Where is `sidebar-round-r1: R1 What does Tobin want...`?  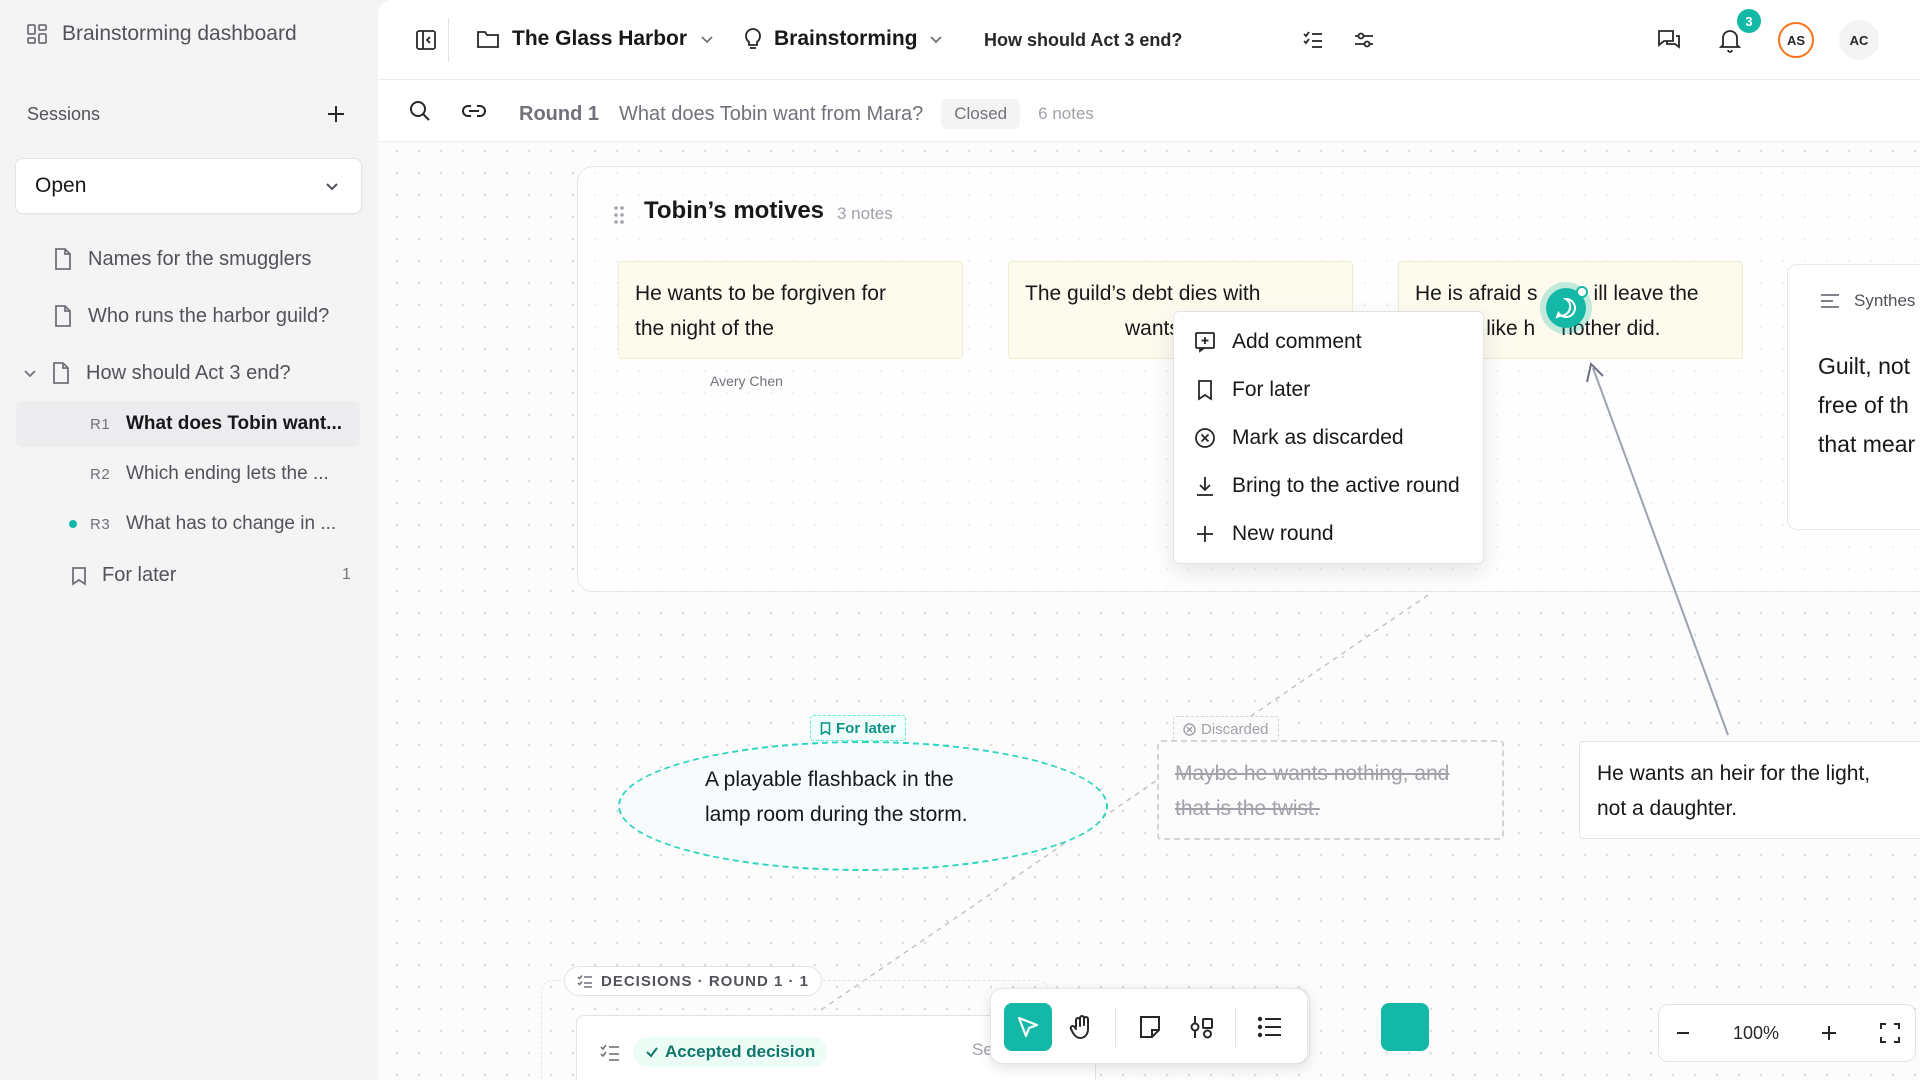 sidebar-round-r1: R1 What does Tobin want... is located at coordinates (188, 424).